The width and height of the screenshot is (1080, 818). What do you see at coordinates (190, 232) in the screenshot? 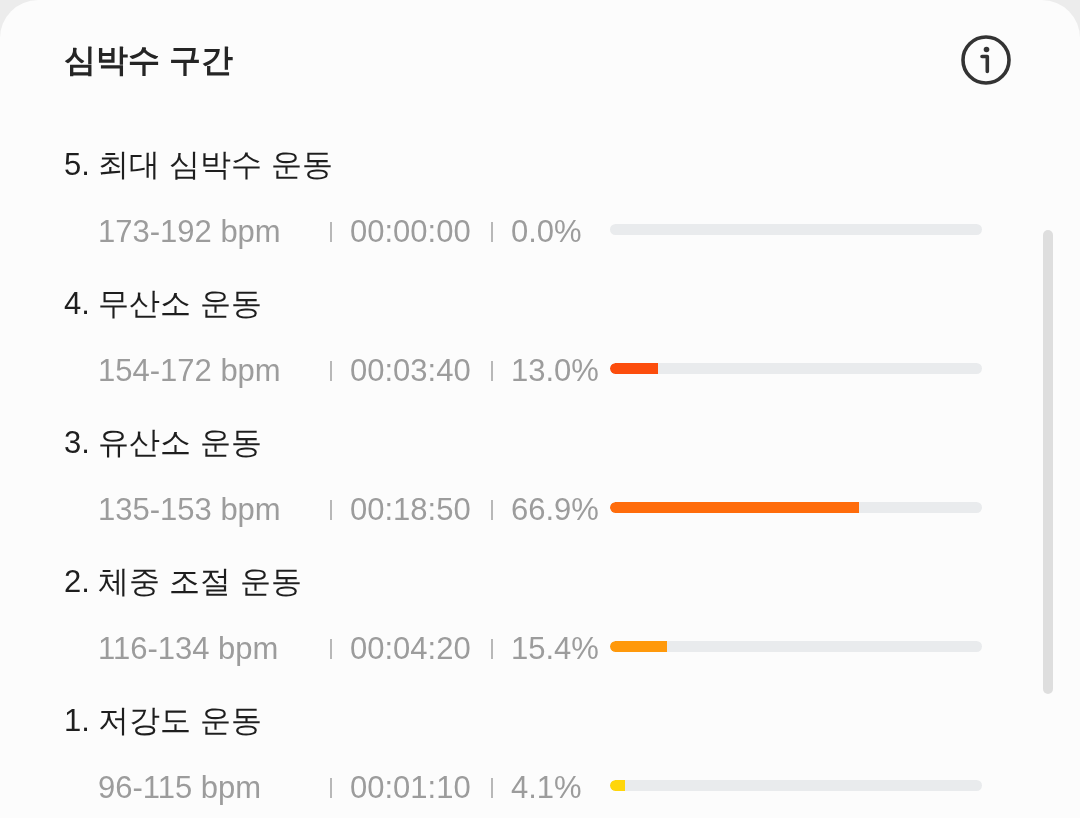
I see `bpm-range: 173-192 bpm` at bounding box center [190, 232].